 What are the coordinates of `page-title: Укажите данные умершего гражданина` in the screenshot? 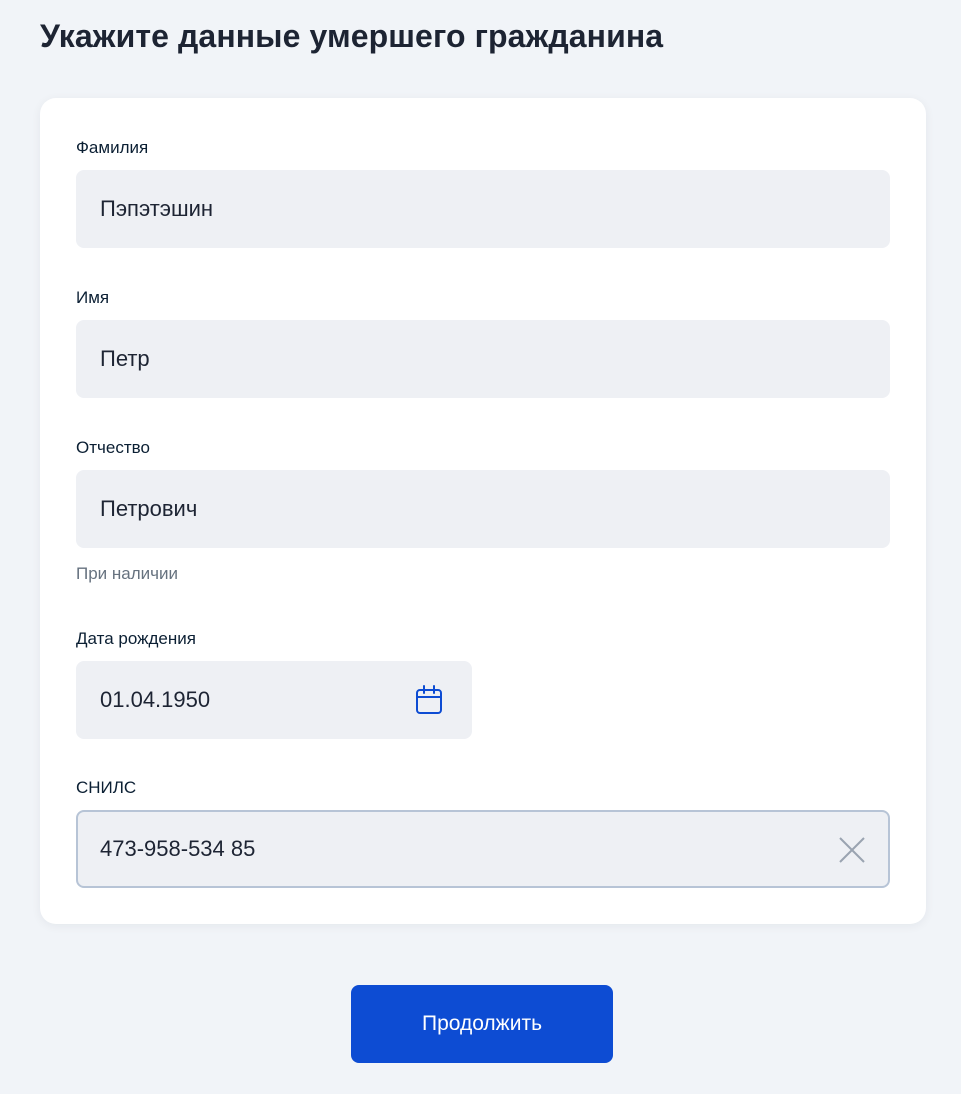 It's located at (352, 36).